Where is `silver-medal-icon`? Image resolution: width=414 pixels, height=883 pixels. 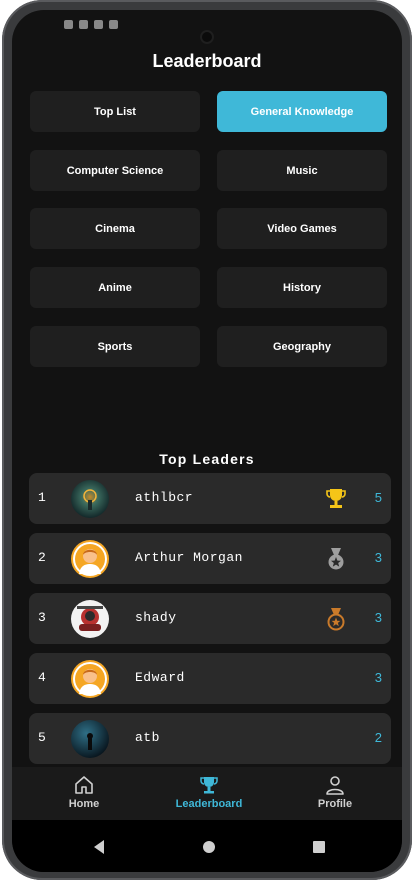
silver-medal-icon is located at coordinates (336, 559).